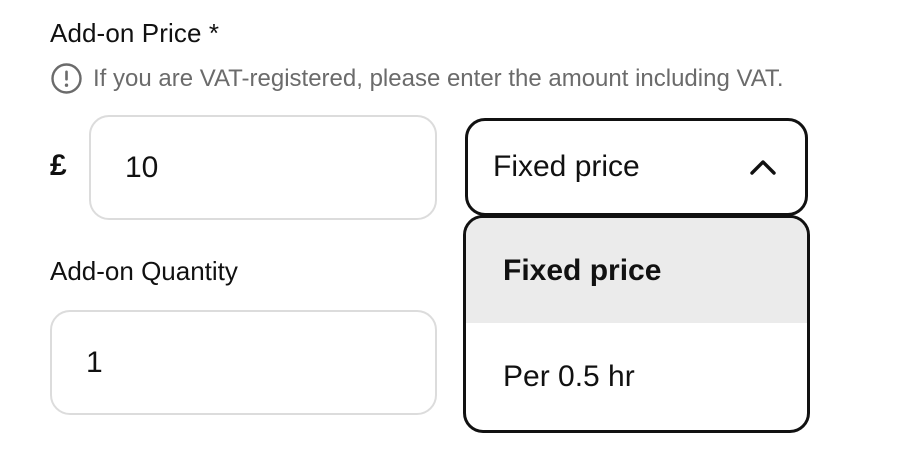 The height and width of the screenshot is (452, 904). Describe the element at coordinates (582, 270) in the screenshot. I see `option-label: Fixed price` at that location.